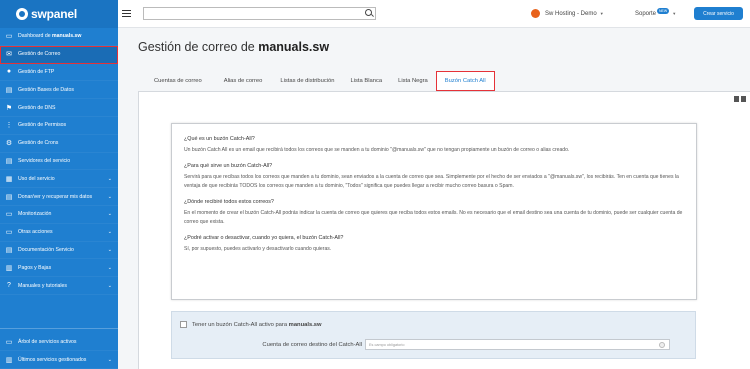 The width and height of the screenshot is (750, 369). What do you see at coordinates (9, 268) in the screenshot?
I see `payment-icon: ▥` at bounding box center [9, 268].